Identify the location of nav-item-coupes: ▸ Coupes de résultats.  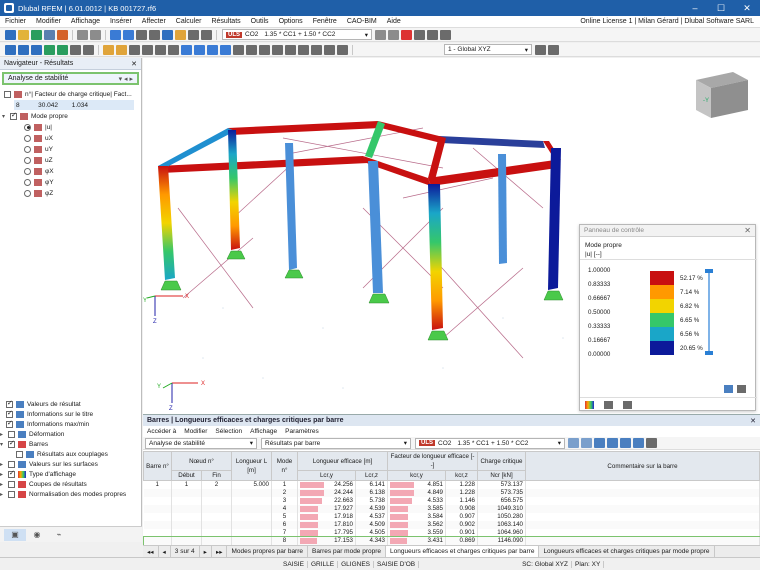
(43, 484).